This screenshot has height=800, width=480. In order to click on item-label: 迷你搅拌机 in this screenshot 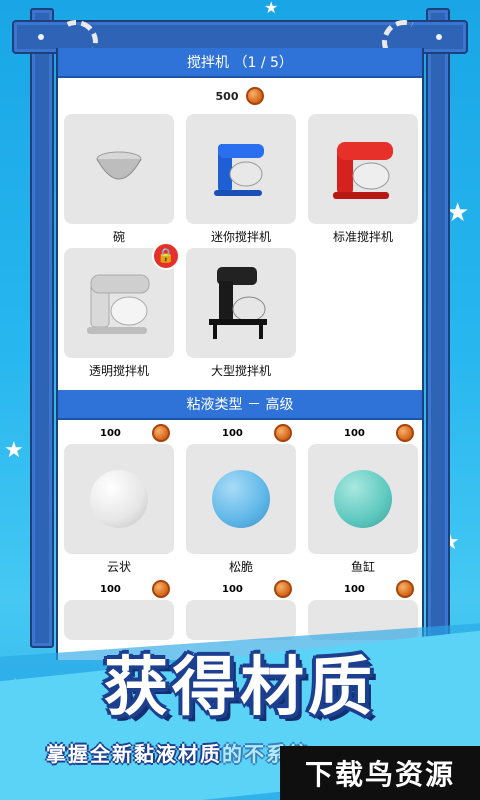, I will do `click(240, 236)`.